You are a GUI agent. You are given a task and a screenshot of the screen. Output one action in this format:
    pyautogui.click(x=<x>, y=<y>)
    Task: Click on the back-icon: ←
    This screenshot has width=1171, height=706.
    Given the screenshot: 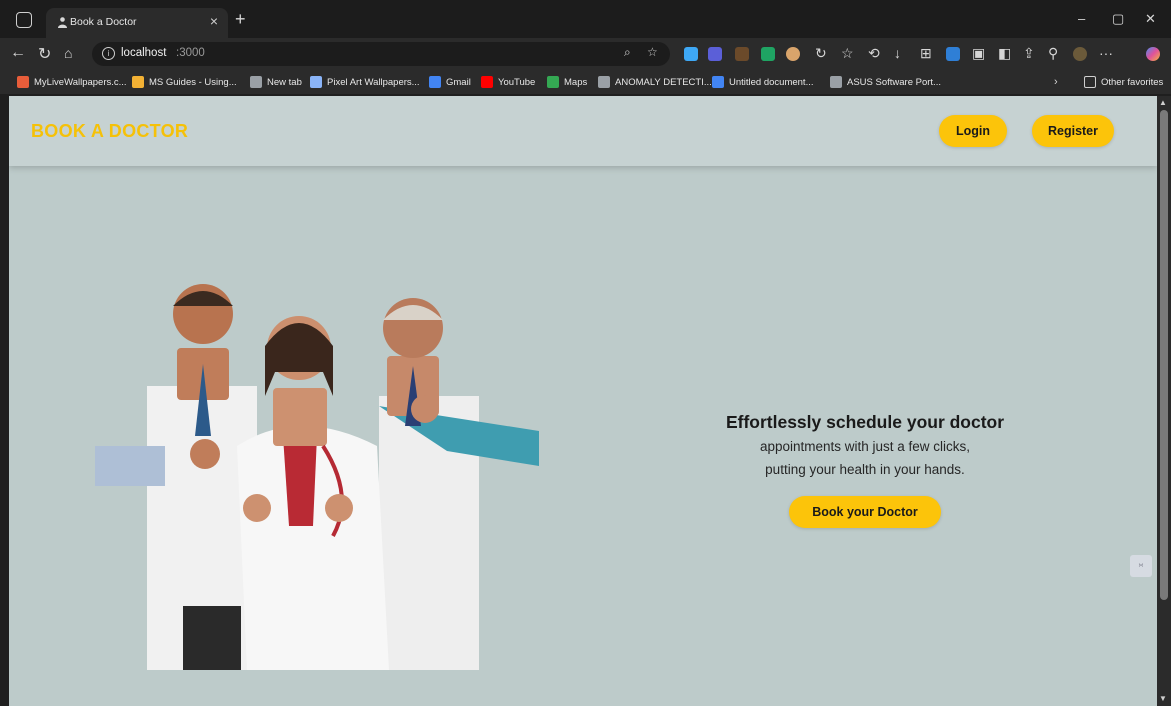 What is the action you would take?
    pyautogui.click(x=18, y=53)
    